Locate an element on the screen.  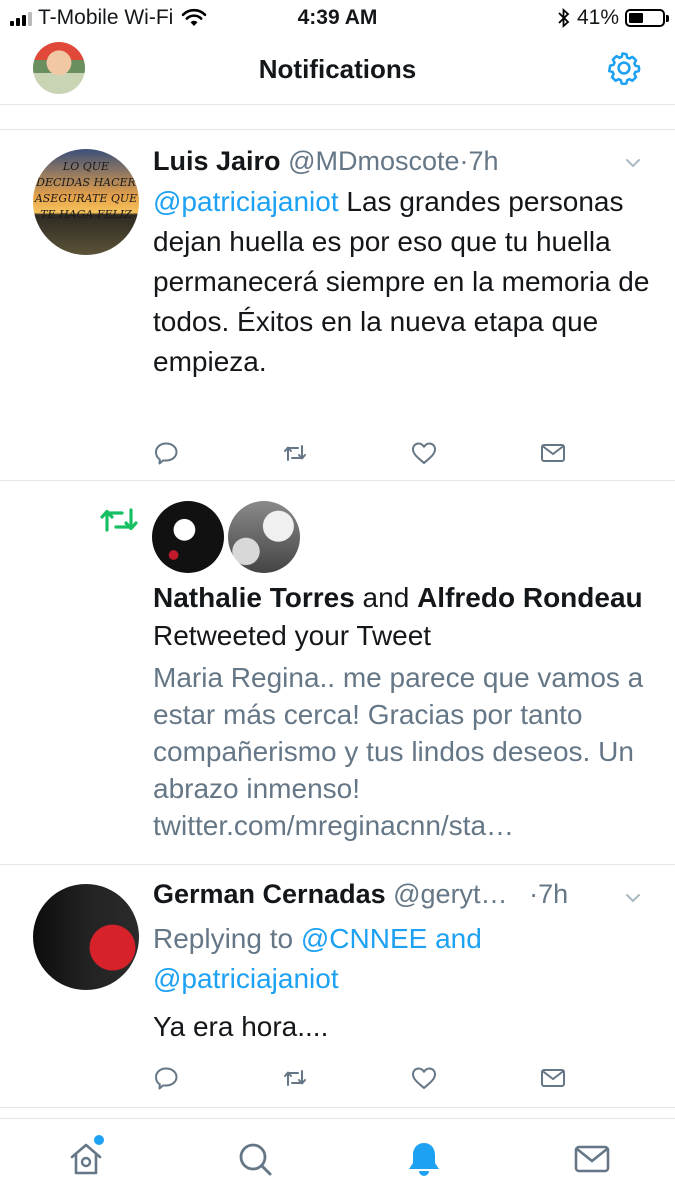
battery-percent: 41% is located at coordinates (597, 17).